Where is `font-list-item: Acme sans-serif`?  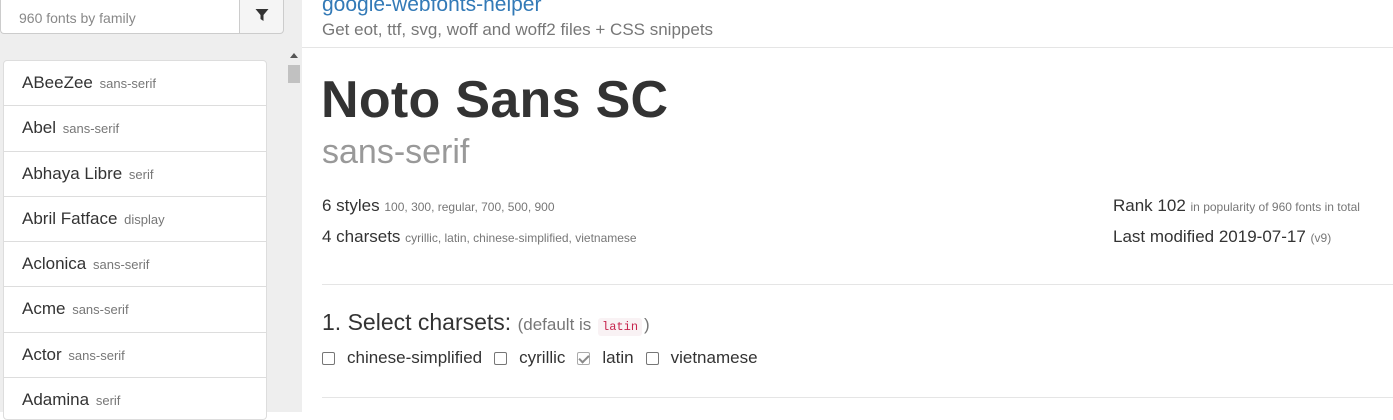
font-list-item: Acme sans-serif is located at coordinates (135, 310).